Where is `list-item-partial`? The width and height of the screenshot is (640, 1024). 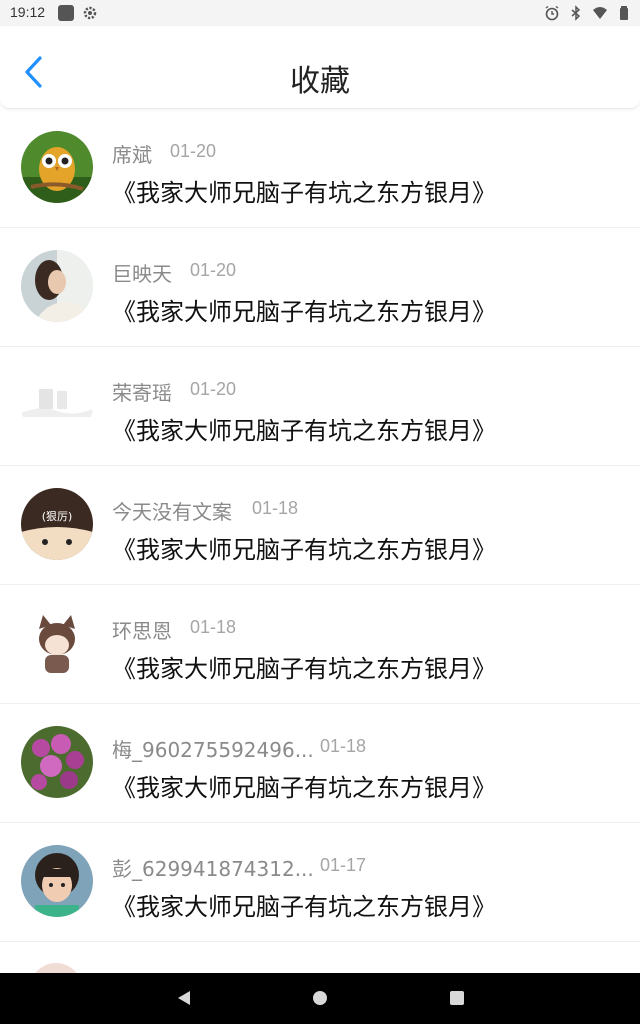 list-item-partial is located at coordinates (320, 956).